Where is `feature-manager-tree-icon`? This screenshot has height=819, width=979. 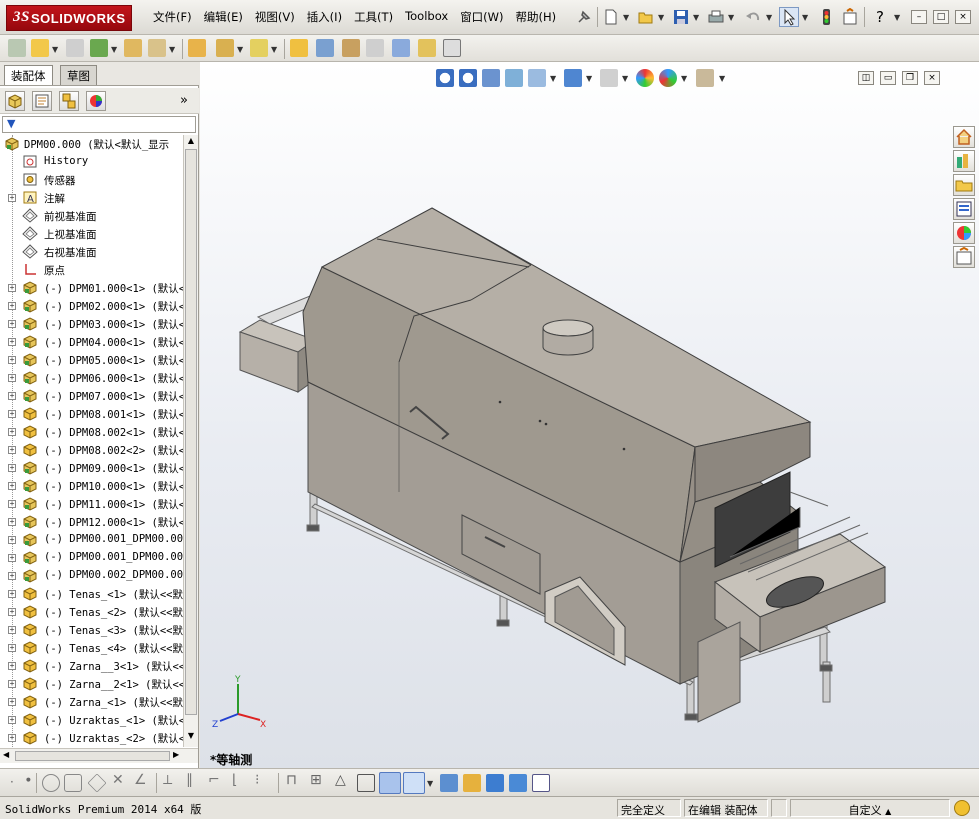
feature-manager-tree-icon is located at coordinates (15, 101).